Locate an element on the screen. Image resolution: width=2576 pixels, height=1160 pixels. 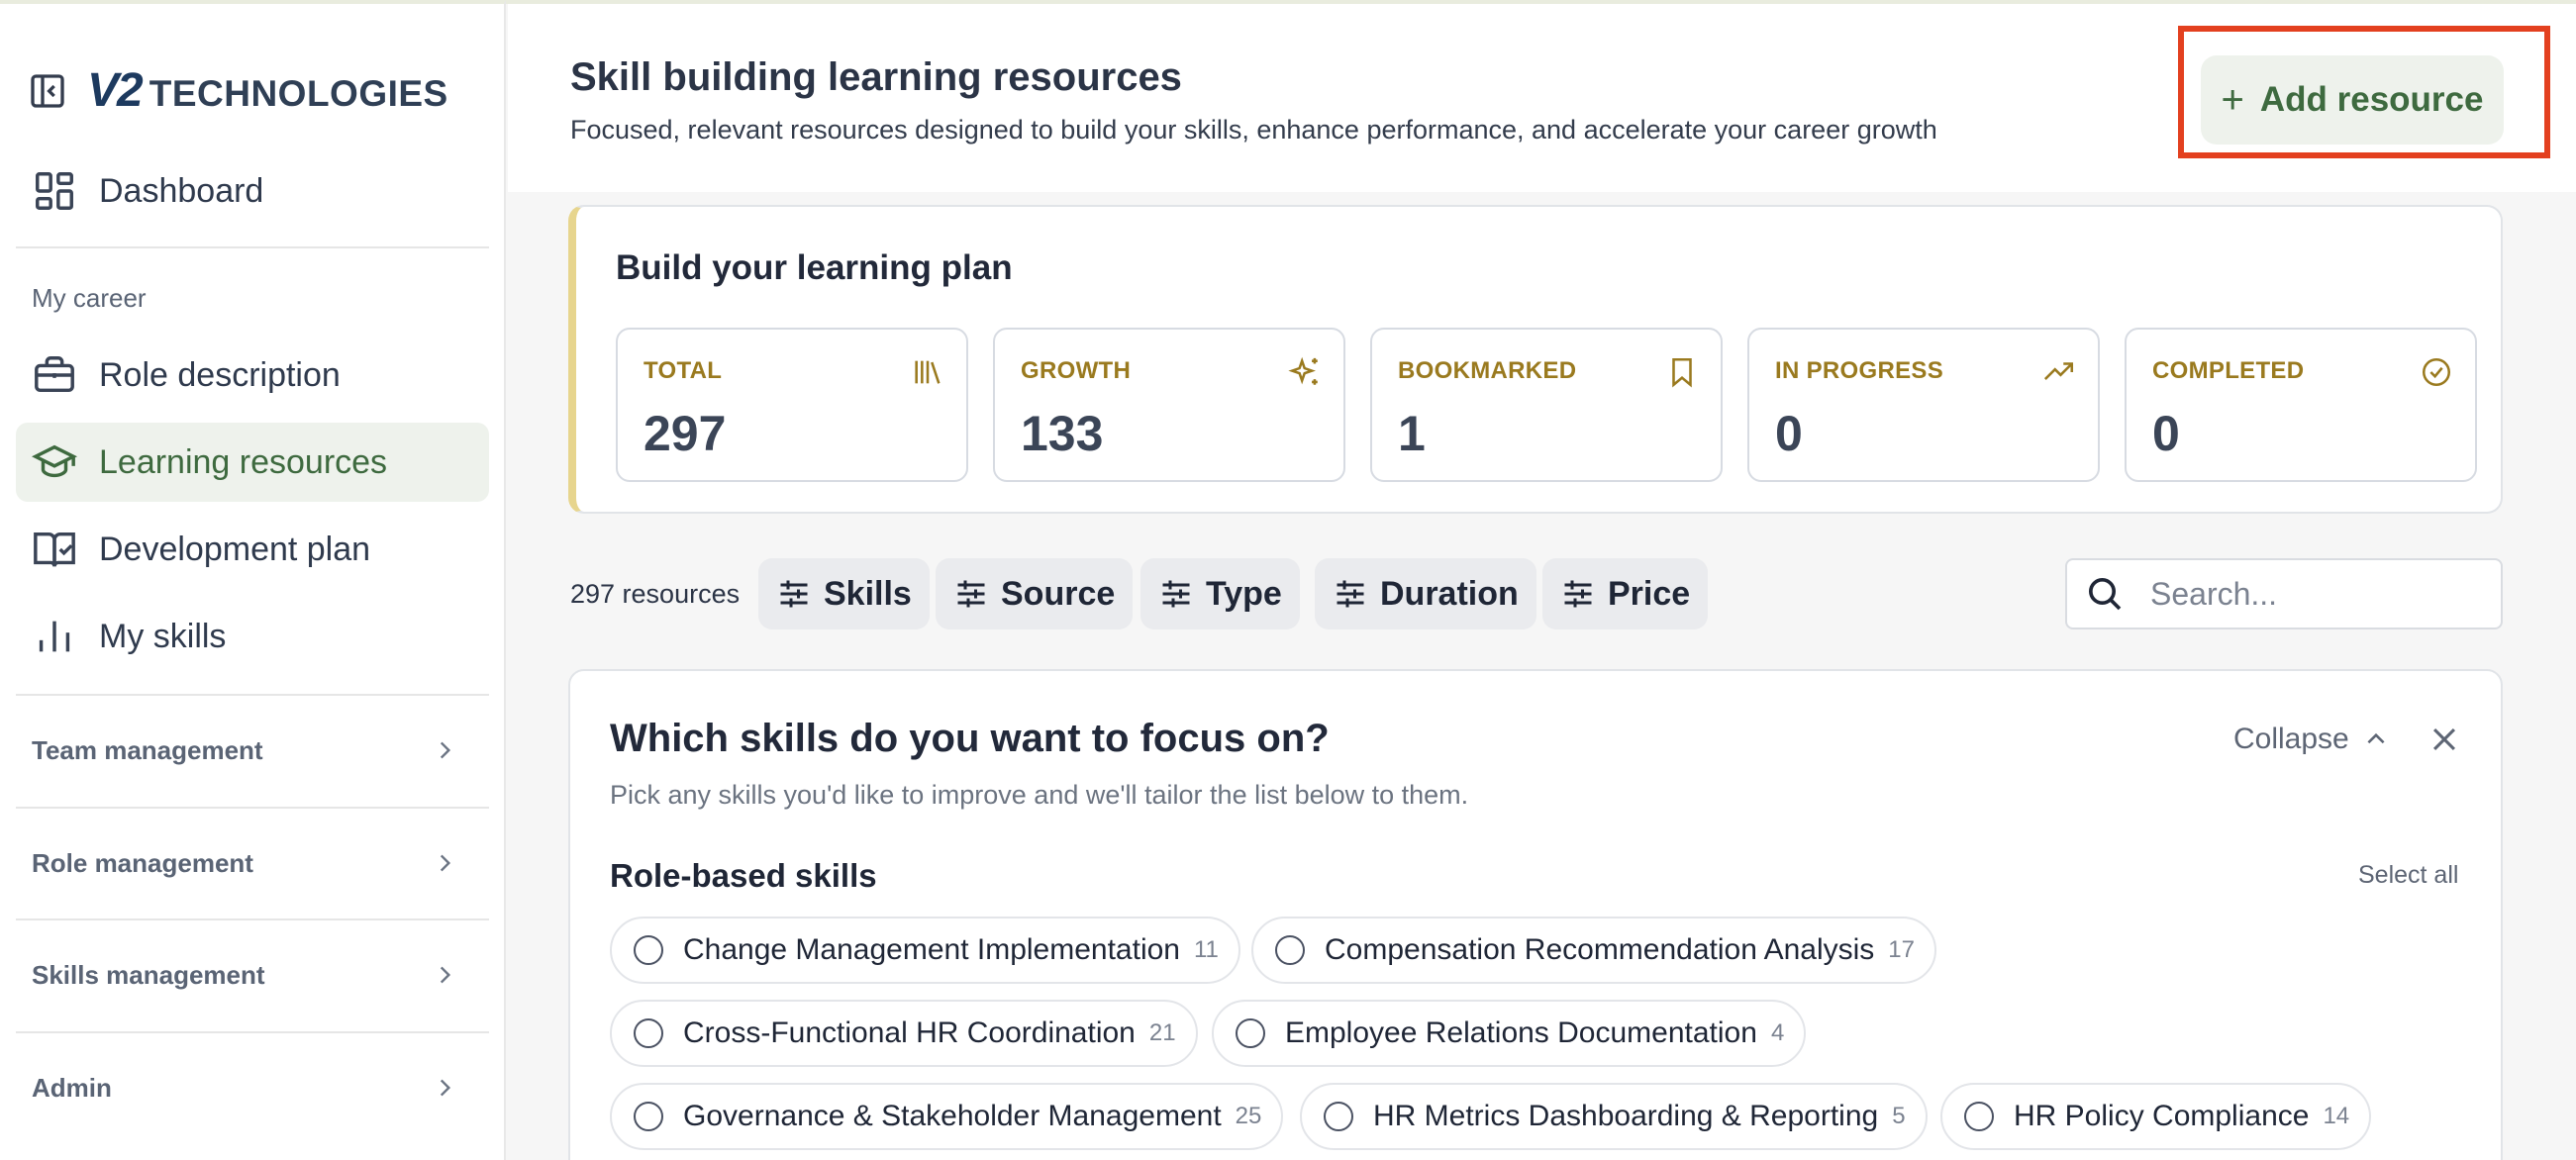
filter-chip-duration: Duration is located at coordinates (1426, 593).